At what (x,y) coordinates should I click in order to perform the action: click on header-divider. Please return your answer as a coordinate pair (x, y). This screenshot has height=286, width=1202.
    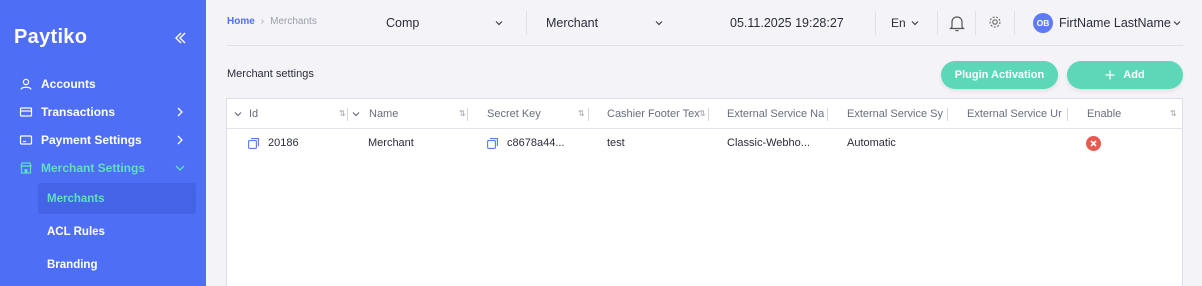
    Looking at the image, I should click on (705, 45).